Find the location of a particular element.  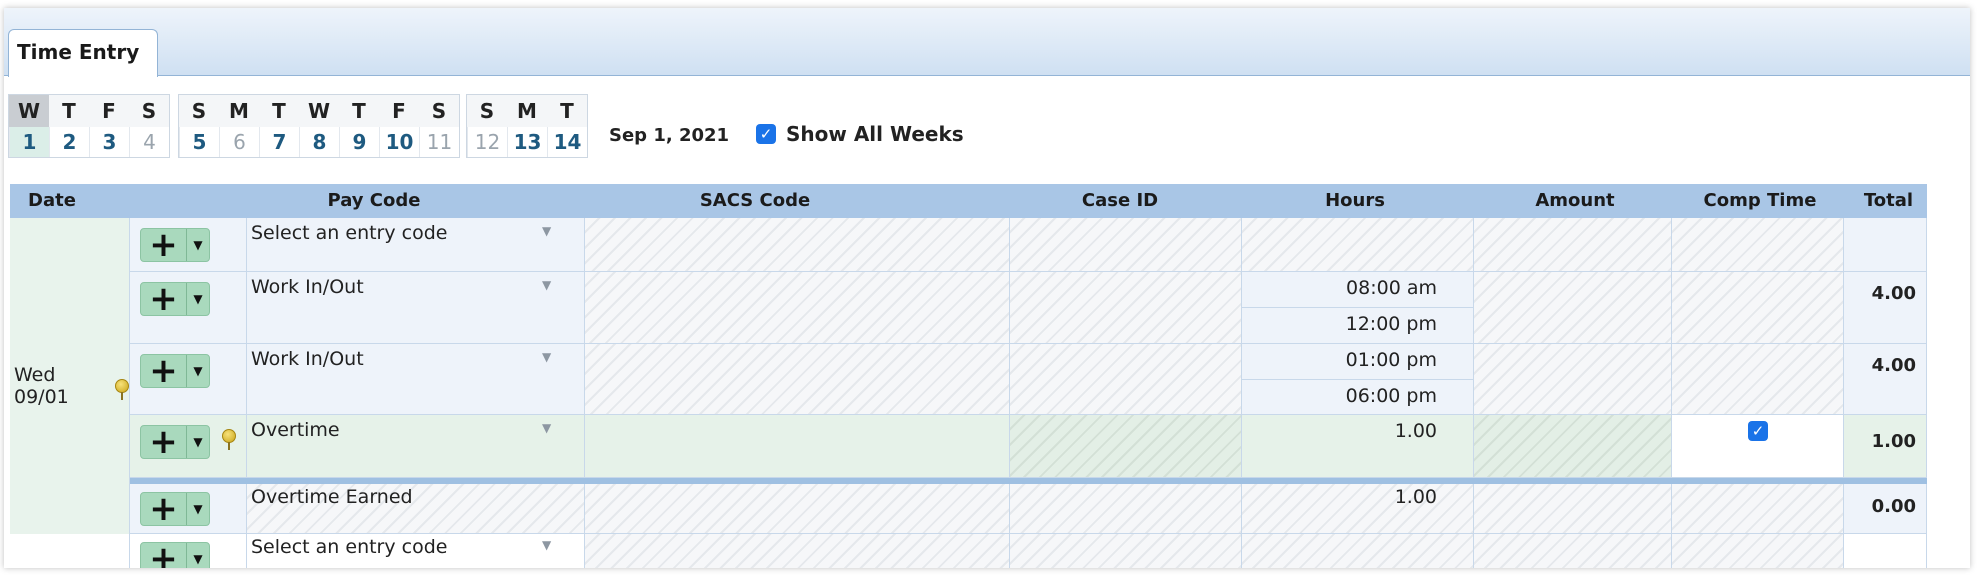

calendar-day: W1 is located at coordinates (29, 126).